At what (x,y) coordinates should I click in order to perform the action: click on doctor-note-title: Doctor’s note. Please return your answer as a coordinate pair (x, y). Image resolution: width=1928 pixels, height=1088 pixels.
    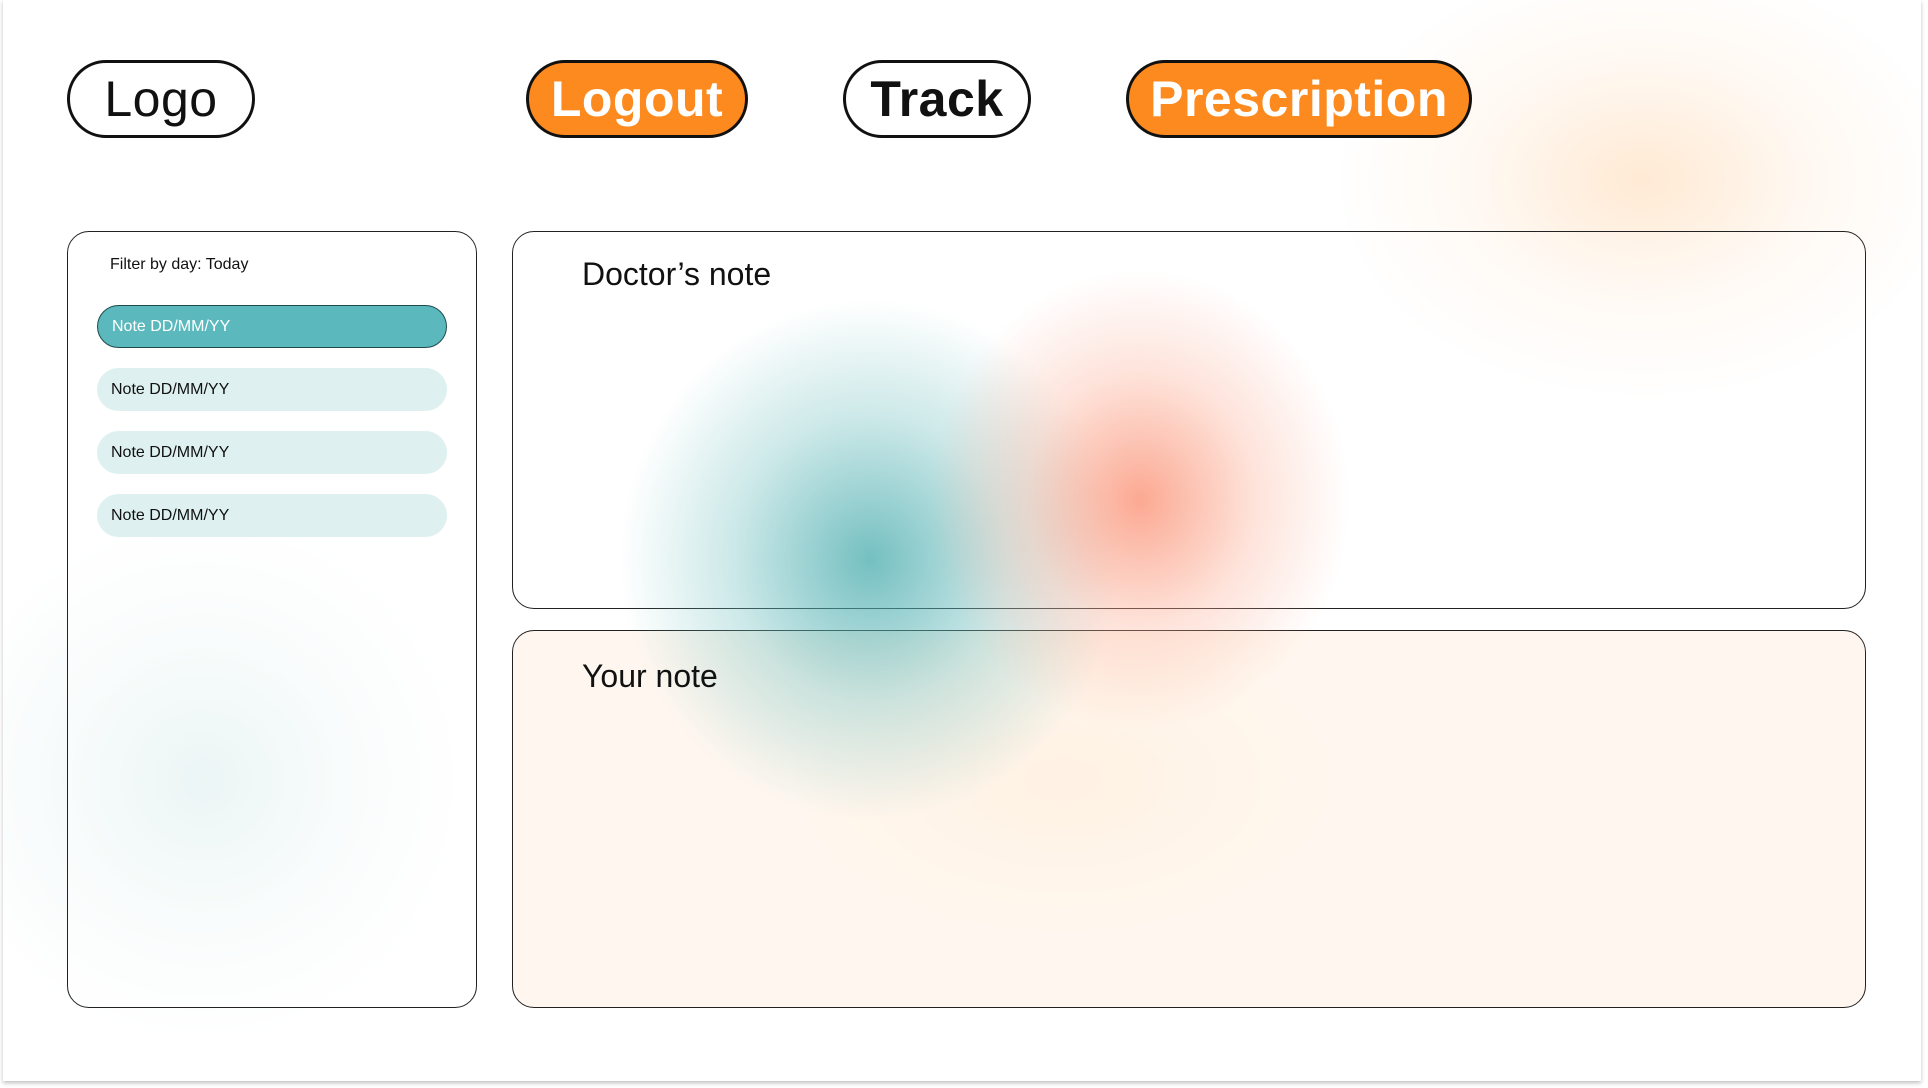
    Looking at the image, I should click on (677, 274).